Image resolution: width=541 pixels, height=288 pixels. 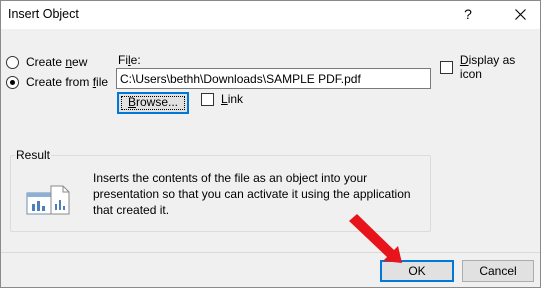 What do you see at coordinates (468, 15) in the screenshot?
I see `help-button: ?` at bounding box center [468, 15].